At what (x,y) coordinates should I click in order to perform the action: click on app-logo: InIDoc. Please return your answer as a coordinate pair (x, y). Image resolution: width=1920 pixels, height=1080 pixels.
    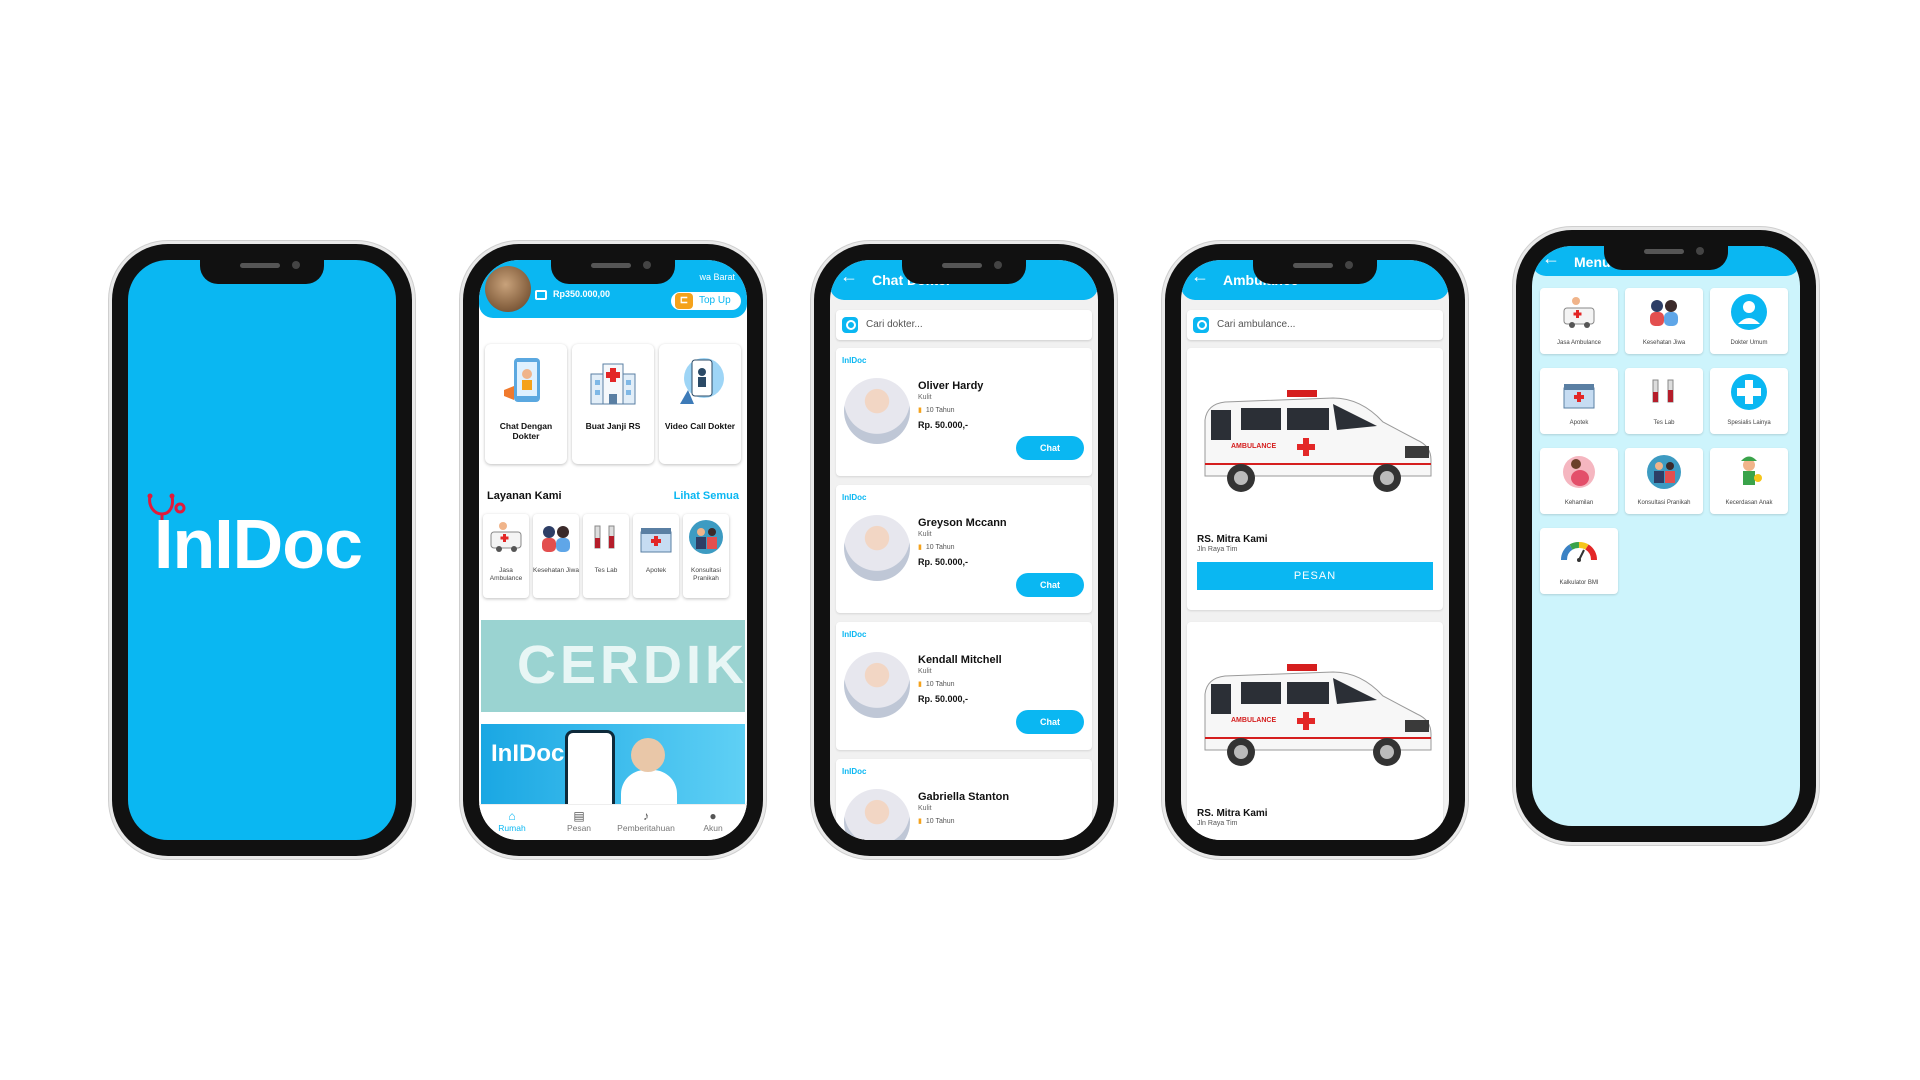
    Looking at the image, I should click on (258, 544).